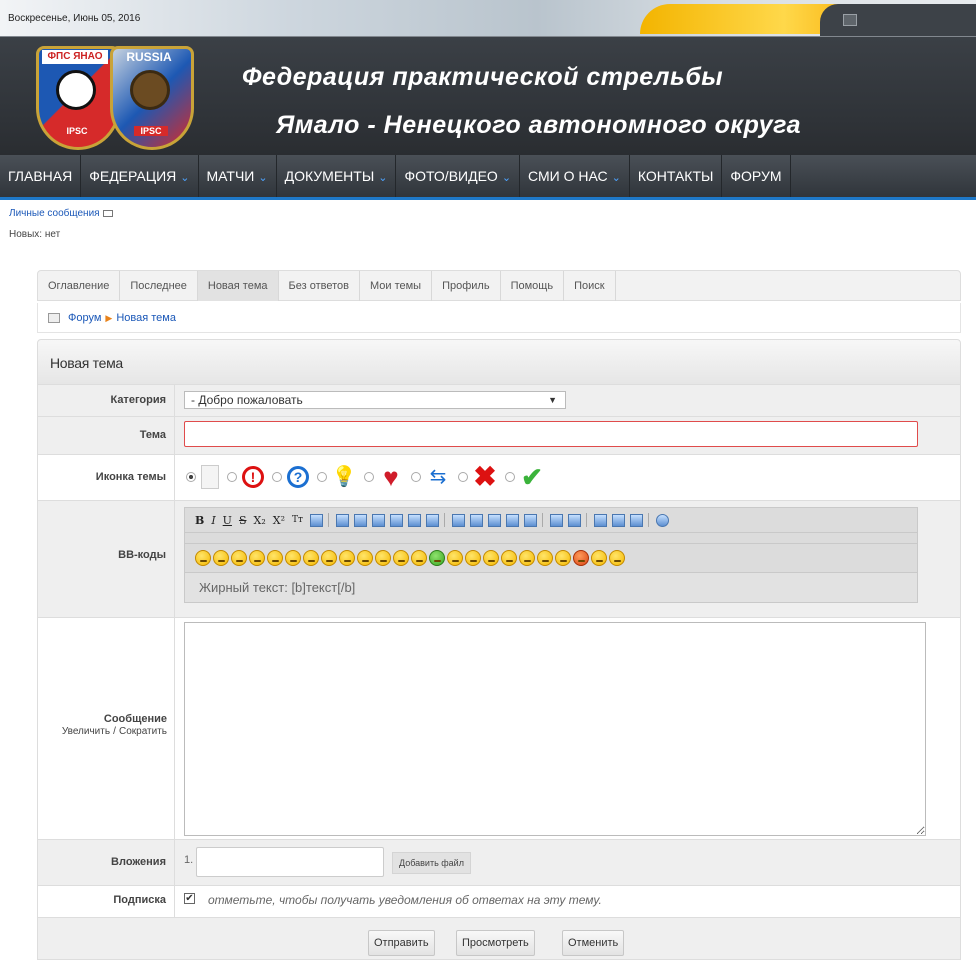 The height and width of the screenshot is (960, 976). Describe the element at coordinates (319, 286) in the screenshot. I see `tab-unanswered: Без ответов` at that location.